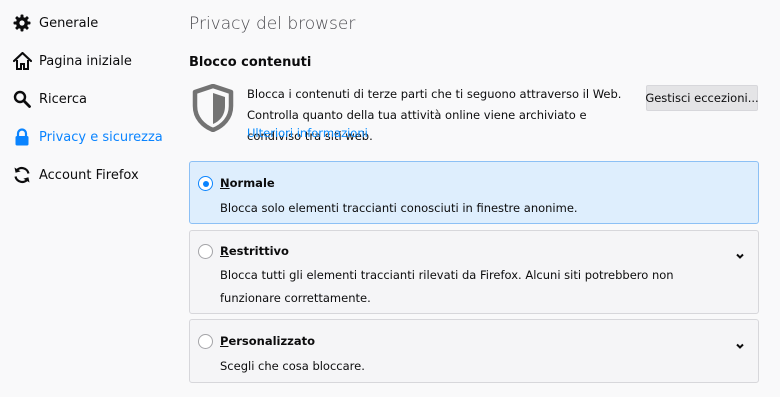 The image size is (780, 397). What do you see at coordinates (85, 61) in the screenshot?
I see `sidebar-item-label: Pagina iniziale` at bounding box center [85, 61].